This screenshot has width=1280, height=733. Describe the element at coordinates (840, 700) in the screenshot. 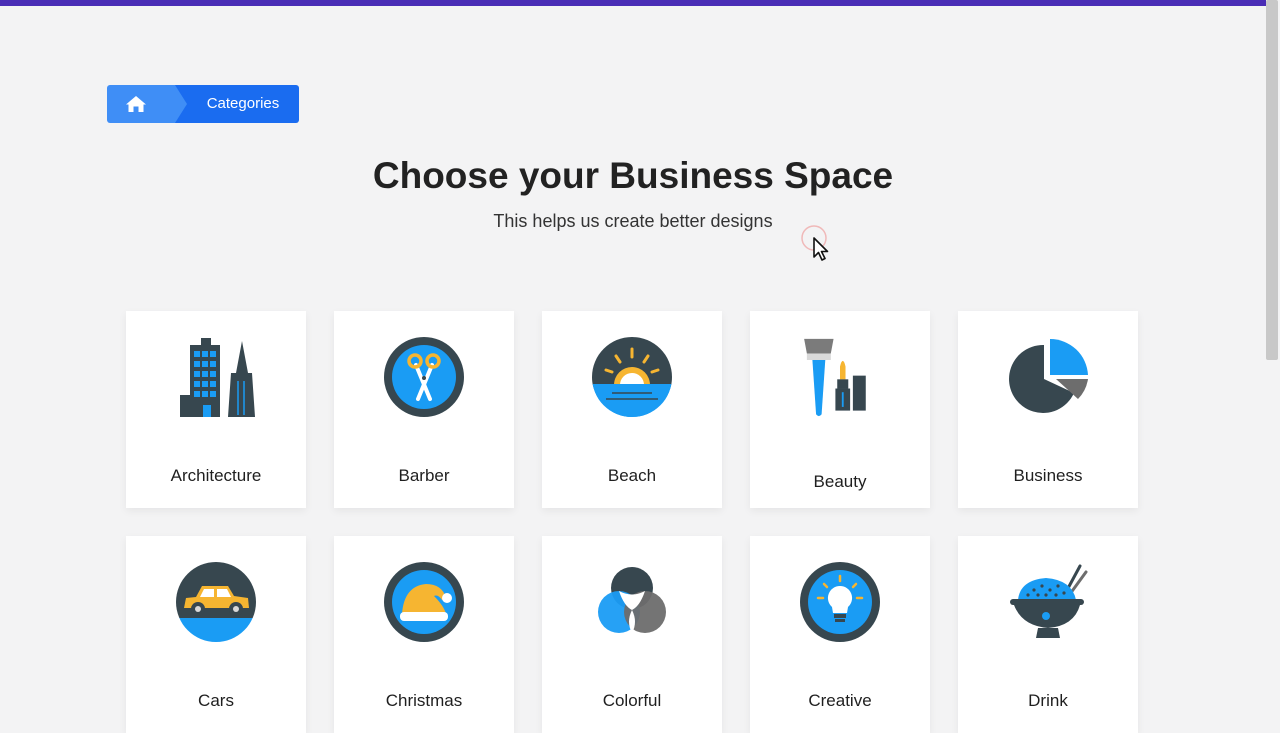

I see `category-label: Creative` at that location.